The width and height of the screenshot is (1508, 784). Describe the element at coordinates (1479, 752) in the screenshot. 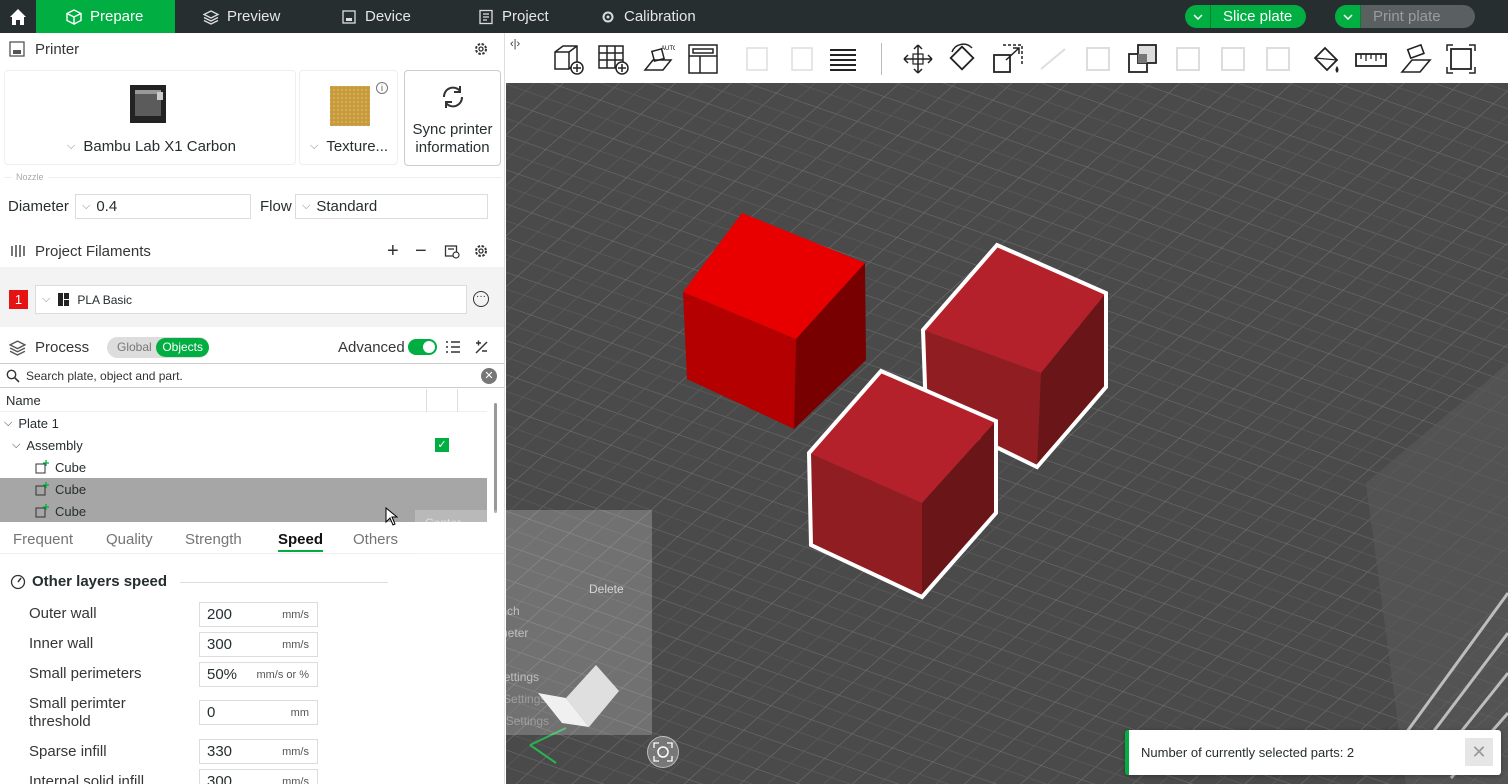

I see `close-notification-icon: ✕` at that location.